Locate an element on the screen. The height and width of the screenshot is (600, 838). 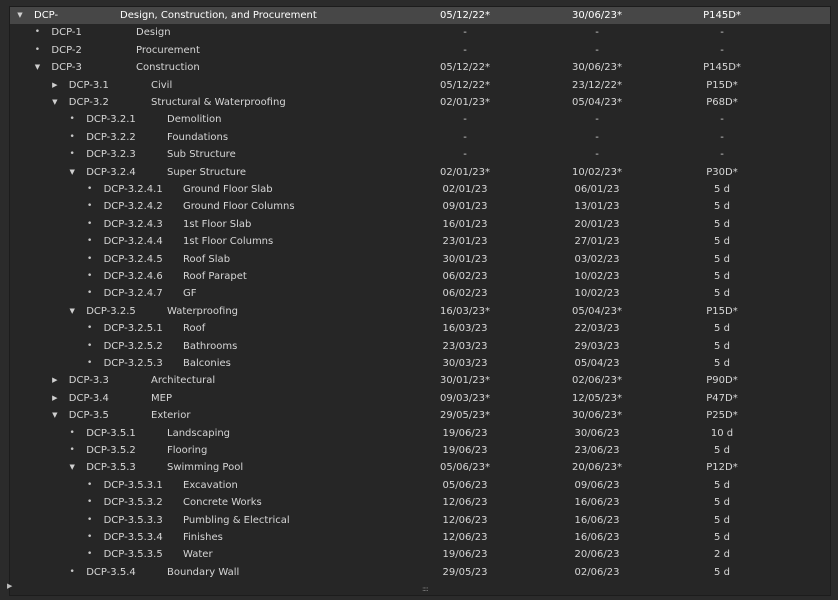
task-row: • DCP-3.5.2 Flooring 19/06/23 23/06/23 5 d is located at coordinates (420, 450).